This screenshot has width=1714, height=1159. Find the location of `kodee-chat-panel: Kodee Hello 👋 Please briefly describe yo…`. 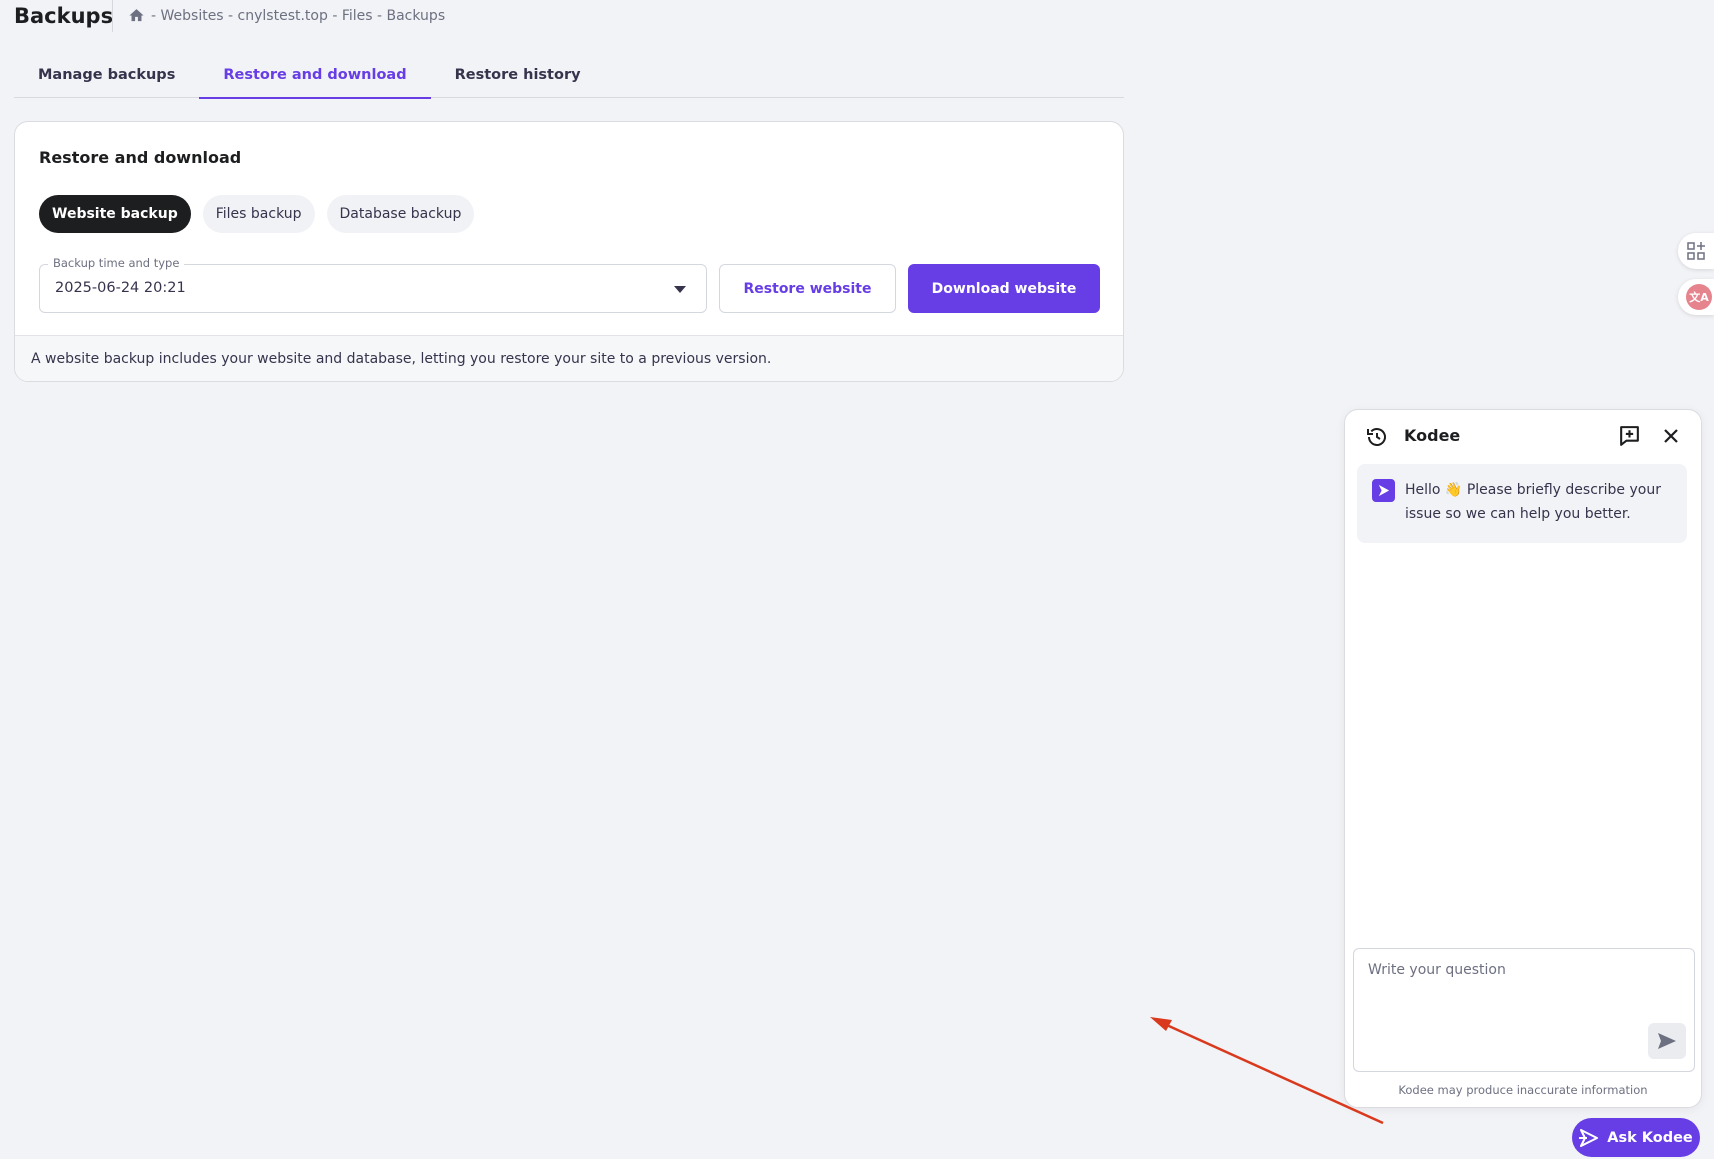

kodee-chat-panel: Kodee Hello 👋 Please briefly describe yo… is located at coordinates (1523, 758).